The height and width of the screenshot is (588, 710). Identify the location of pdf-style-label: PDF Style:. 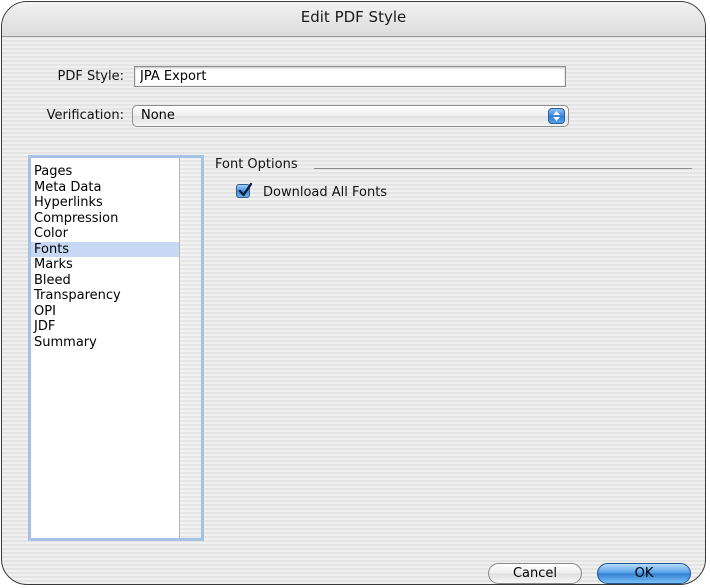
(91, 76).